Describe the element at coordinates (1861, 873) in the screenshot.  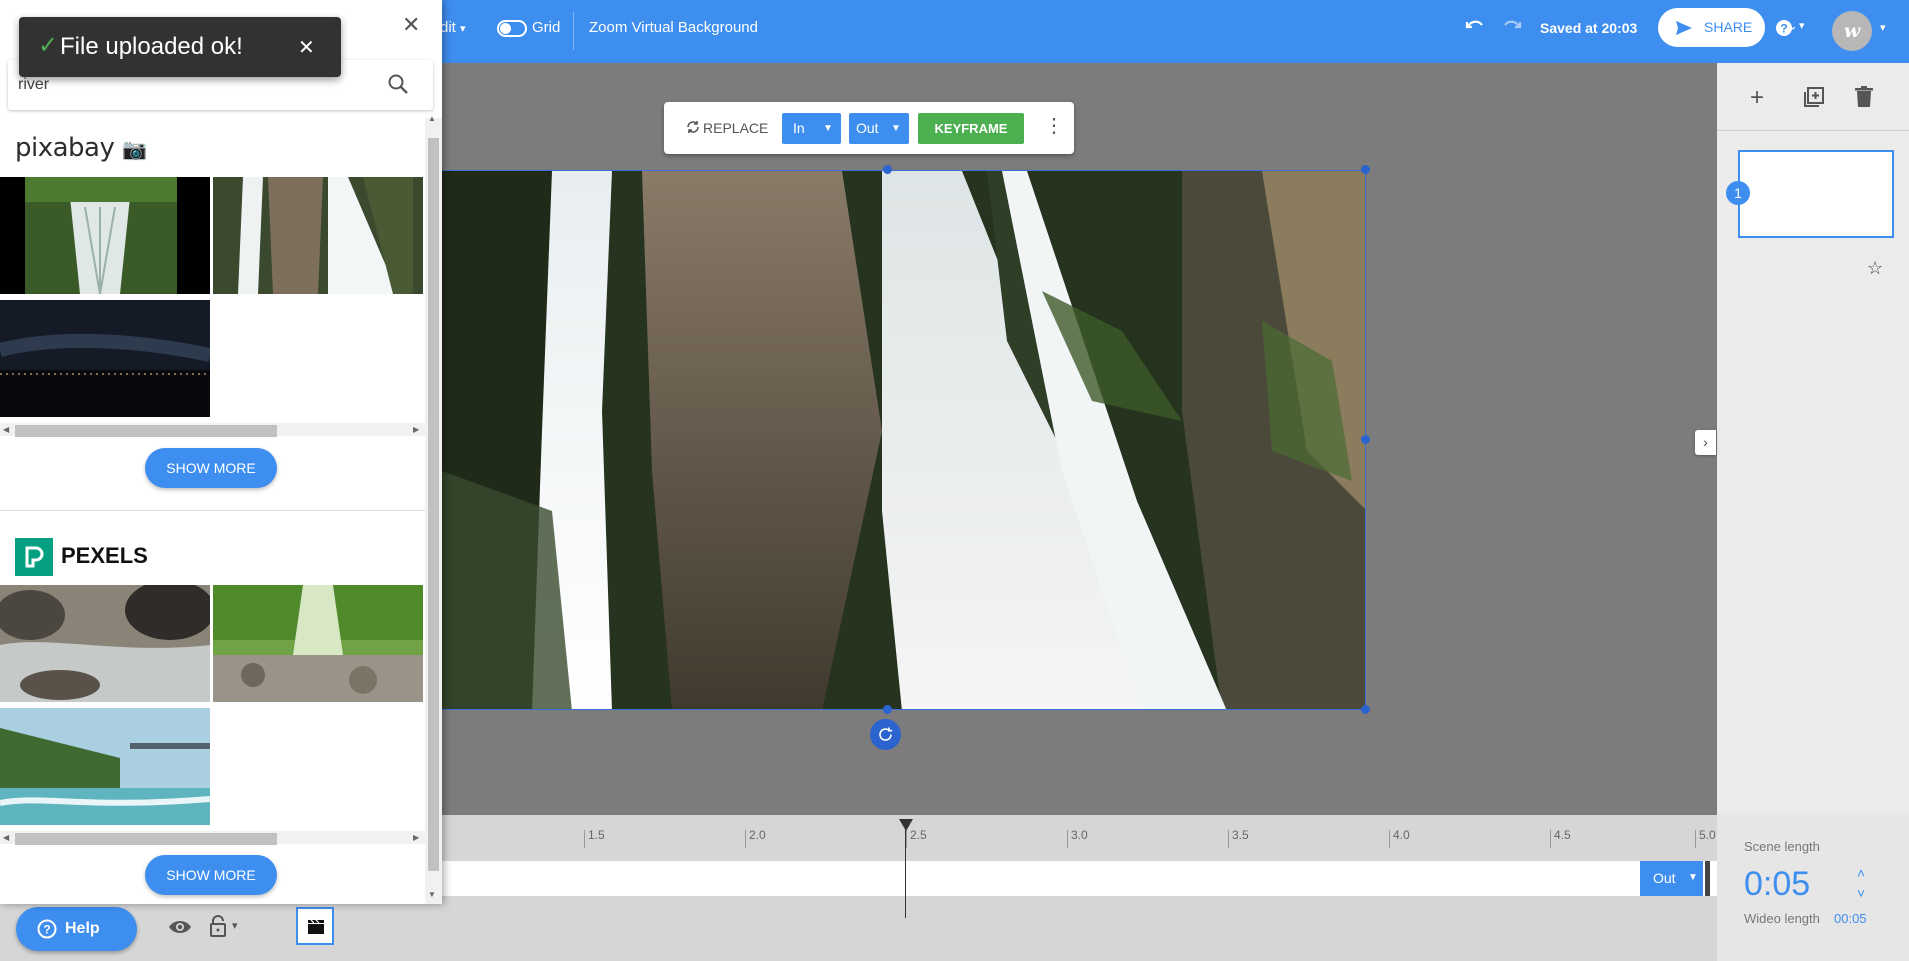
I see `chevron-up-icon: ˄` at that location.